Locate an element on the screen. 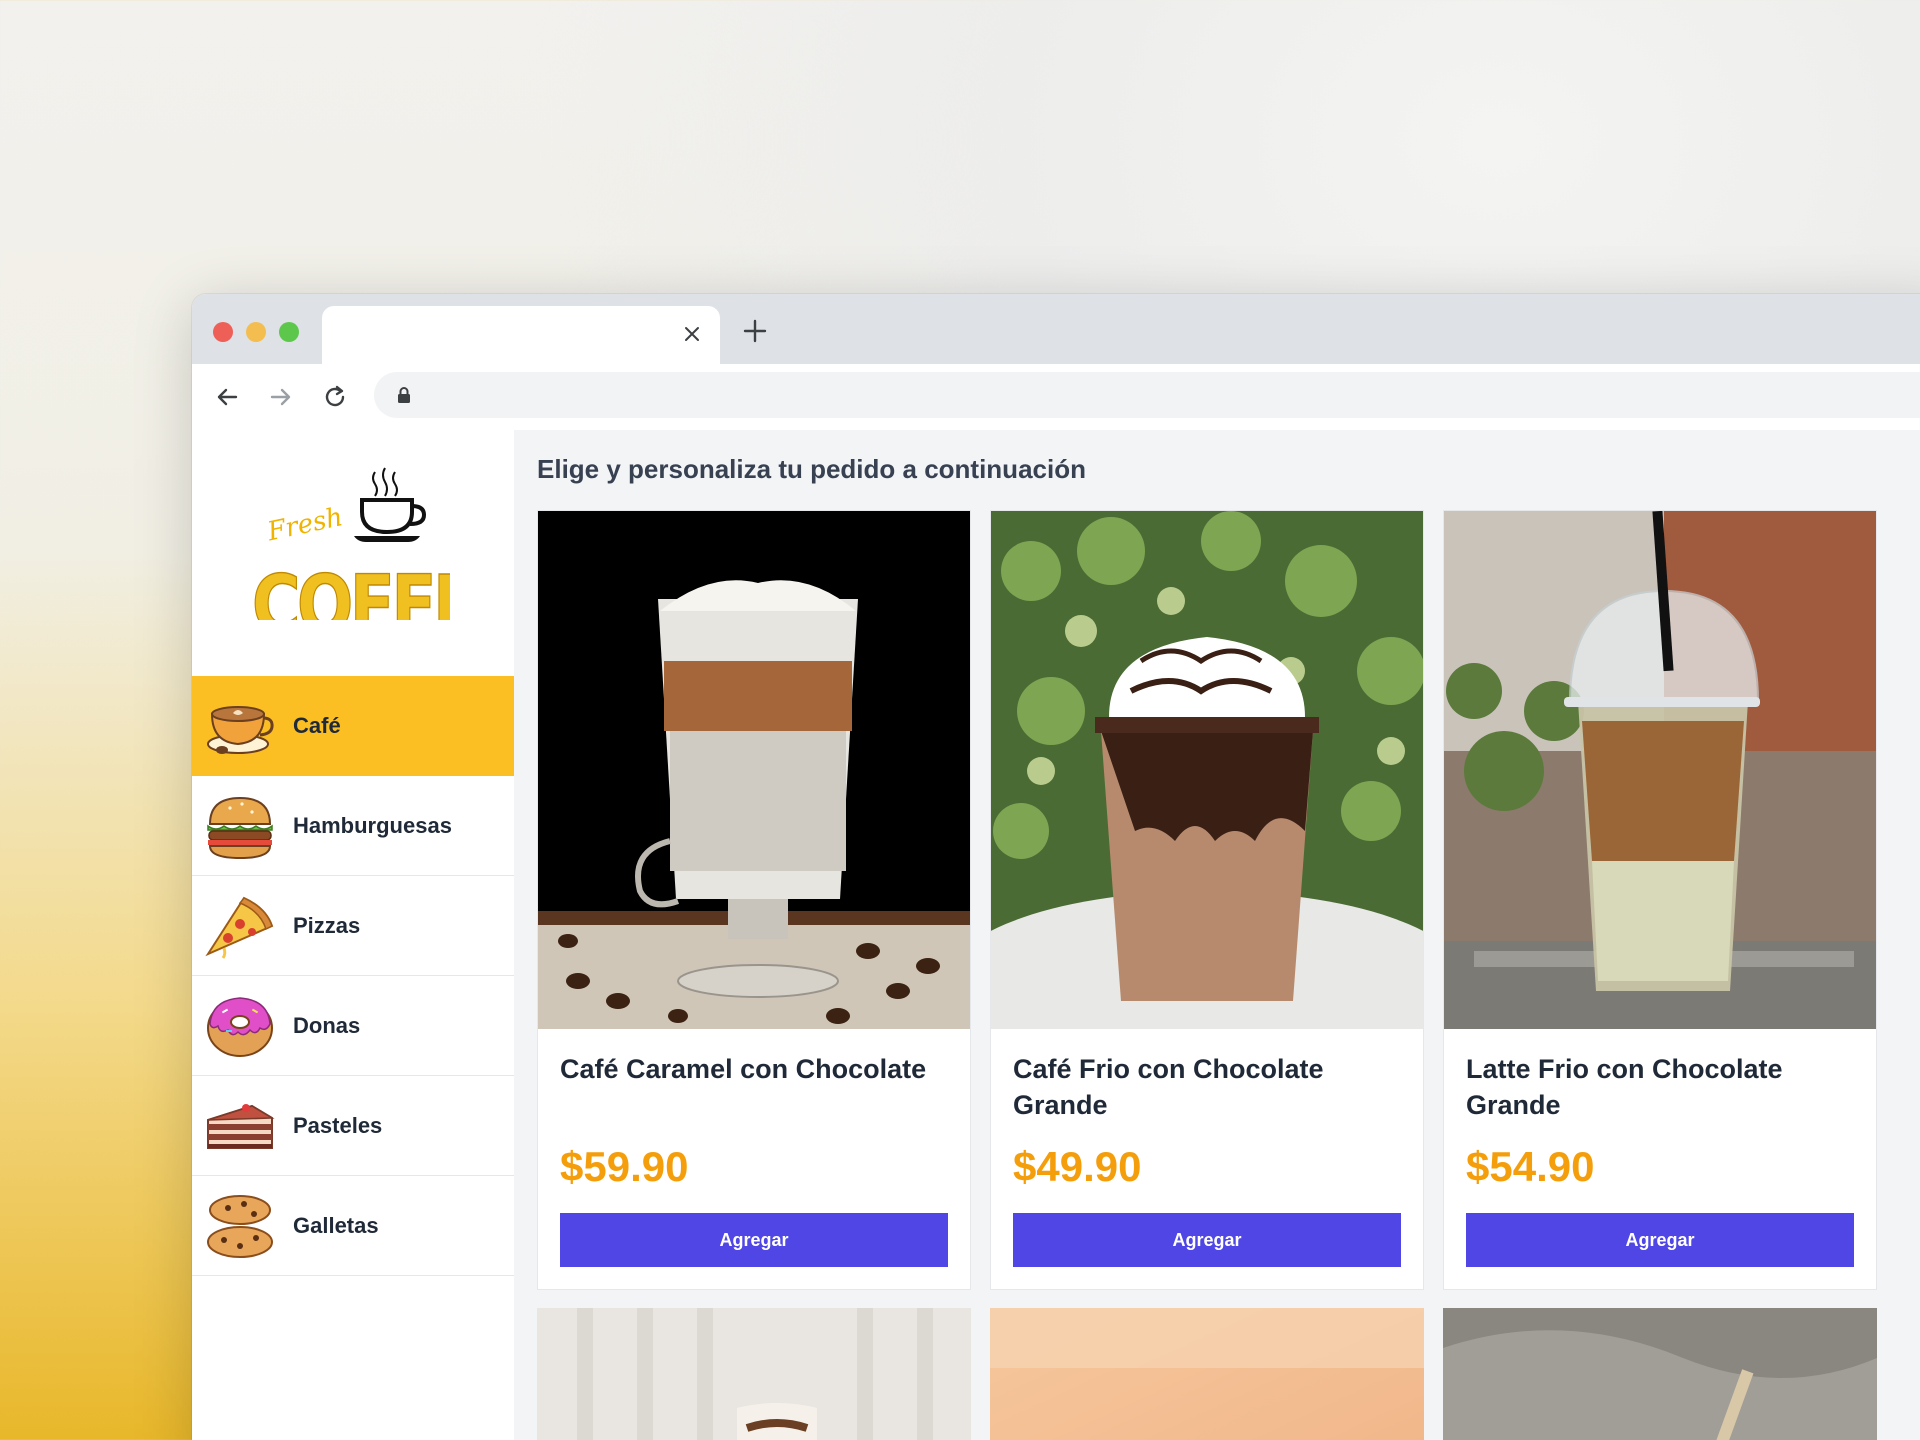 The height and width of the screenshot is (1440, 1920). cookies-icon is located at coordinates (240, 1226).